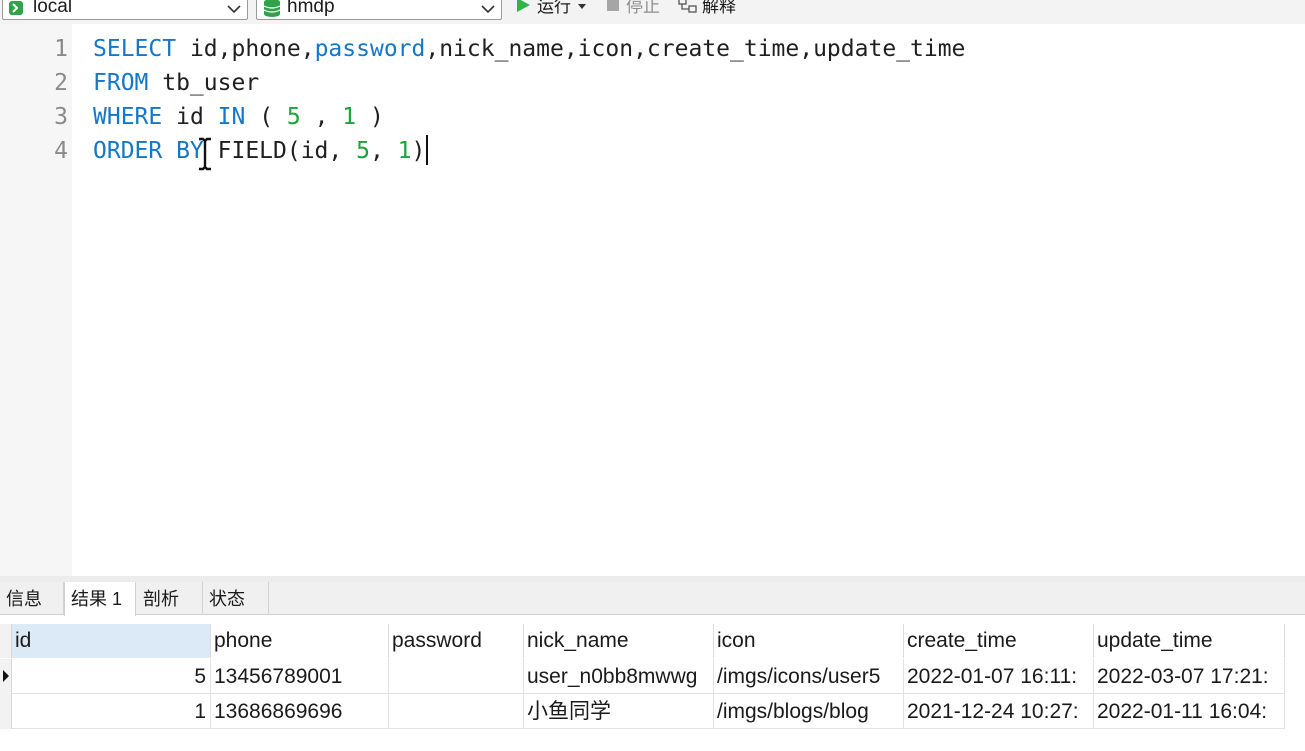 This screenshot has width=1305, height=751. What do you see at coordinates (1189, 711) in the screenshot?
I see `table-cell: 2022-01-11 16:04:` at bounding box center [1189, 711].